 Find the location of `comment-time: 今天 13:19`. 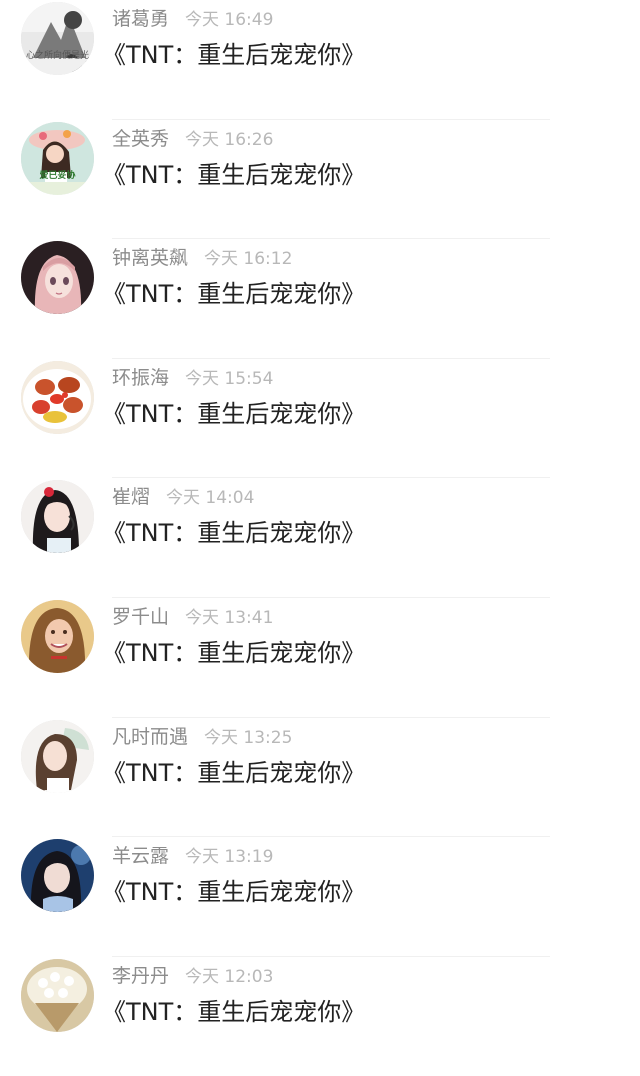

comment-time: 今天 13:19 is located at coordinates (229, 857).